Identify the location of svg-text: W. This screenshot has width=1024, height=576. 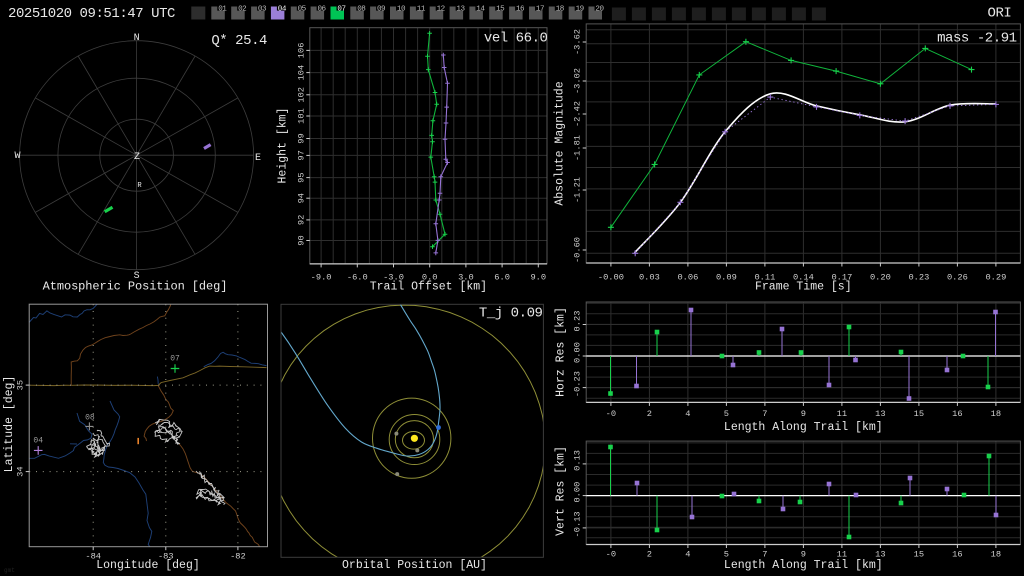
(17, 156).